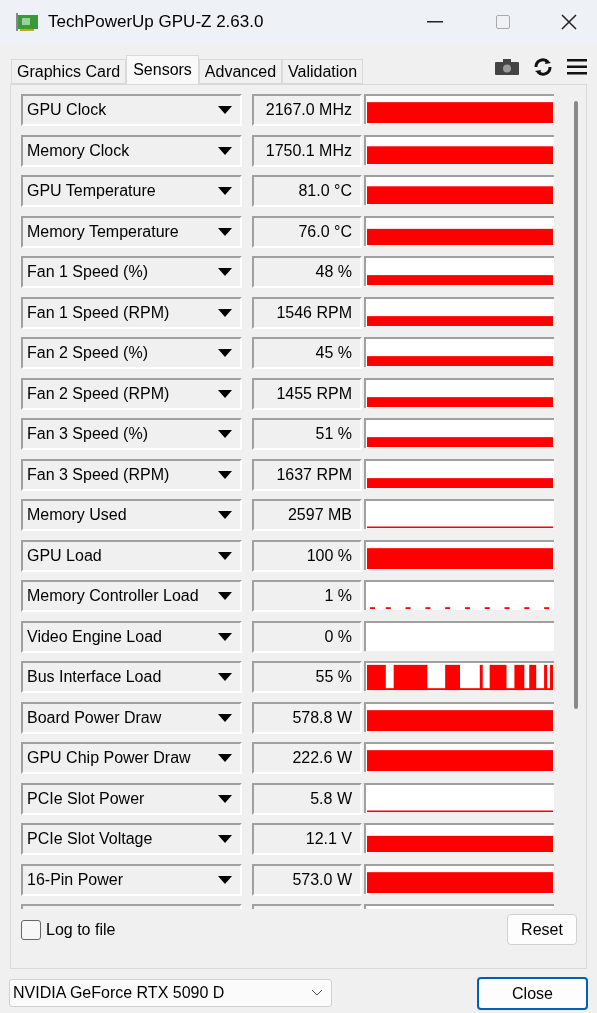 The height and width of the screenshot is (1013, 597). What do you see at coordinates (307, 677) in the screenshot?
I see `sensor-value: 55 %` at bounding box center [307, 677].